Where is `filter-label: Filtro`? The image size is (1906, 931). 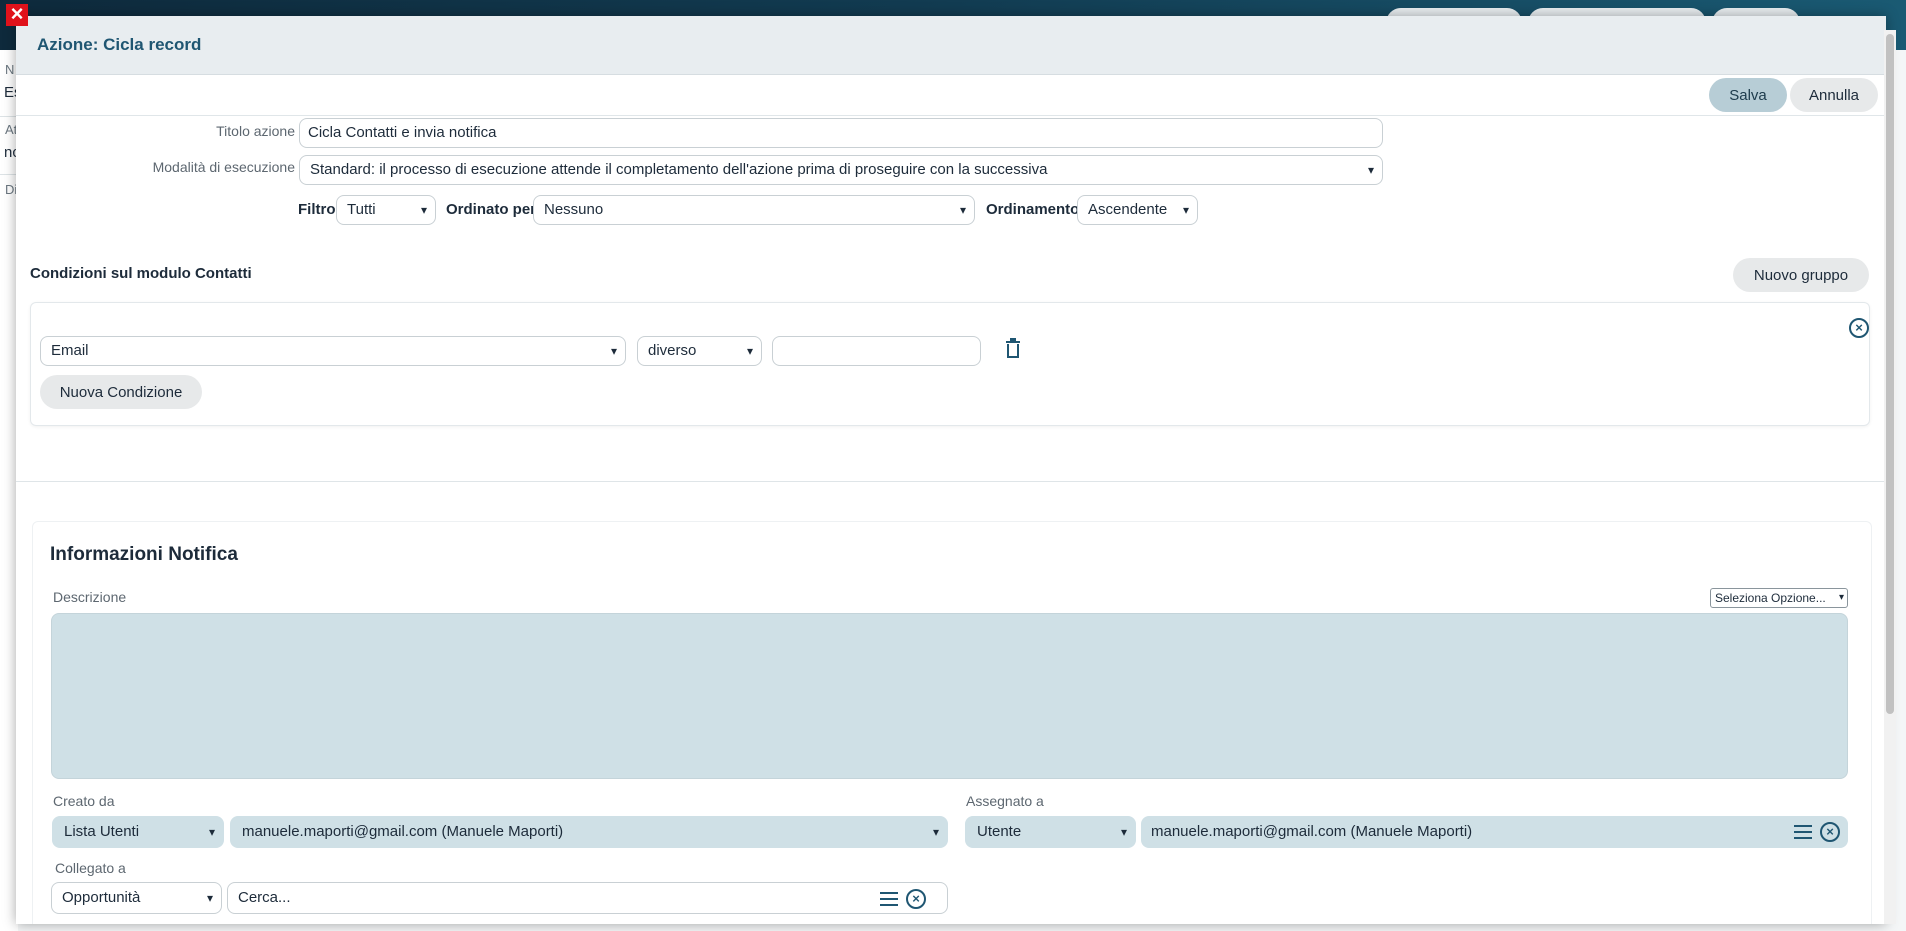 filter-label: Filtro is located at coordinates (317, 209).